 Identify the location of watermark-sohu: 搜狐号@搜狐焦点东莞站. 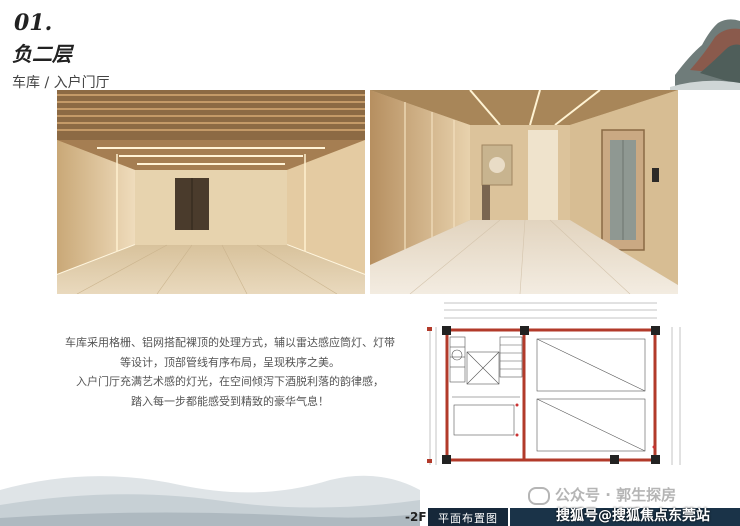
(633, 516).